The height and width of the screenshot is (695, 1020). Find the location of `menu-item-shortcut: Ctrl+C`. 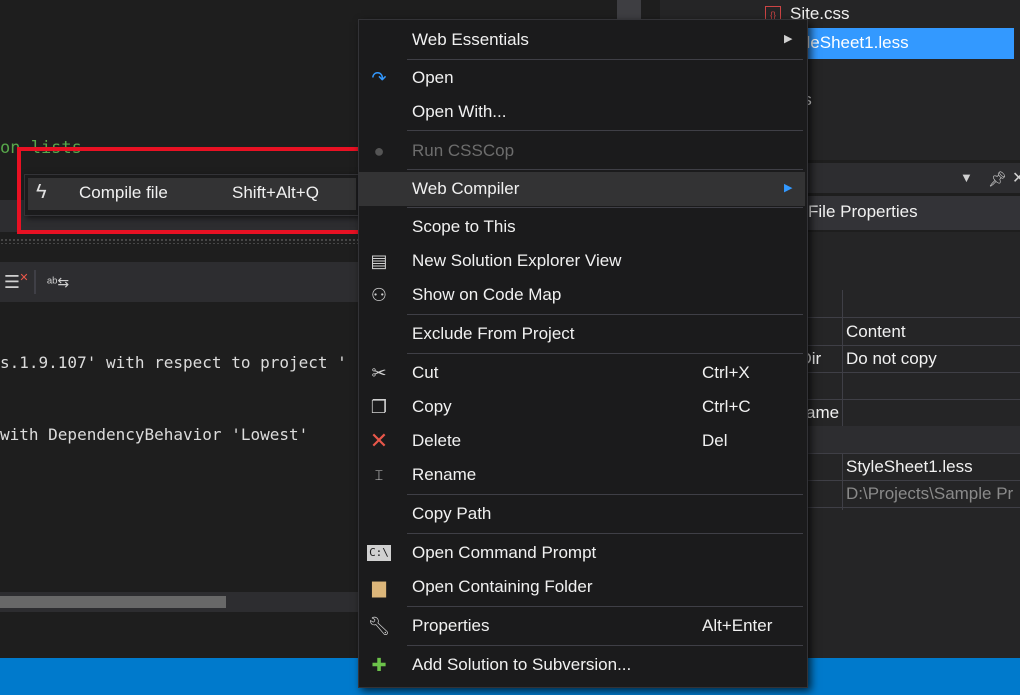

menu-item-shortcut: Ctrl+C is located at coordinates (726, 406).